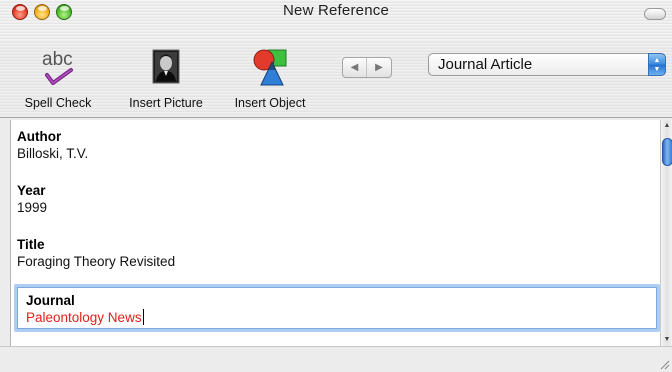 The height and width of the screenshot is (372, 672). I want to click on title-field: Title Foraging Theory Revisited, so click(337, 253).